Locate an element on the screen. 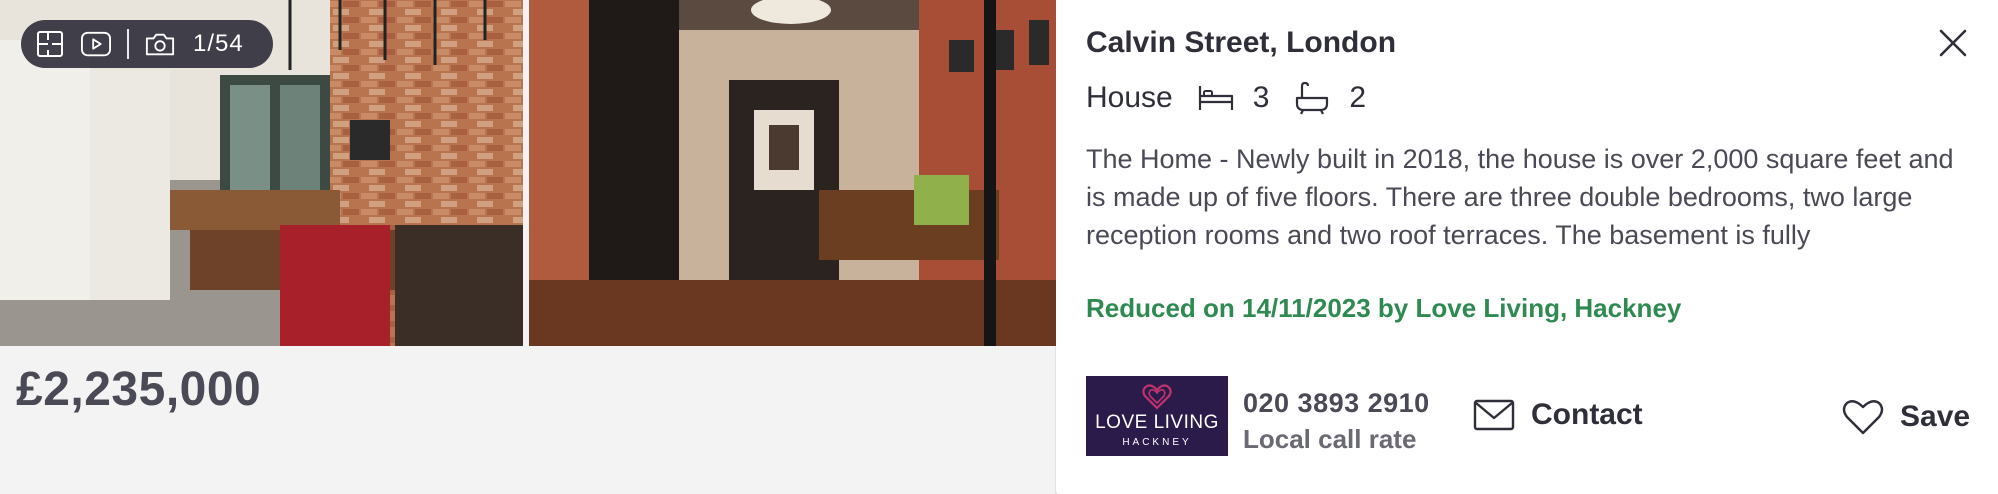  heart-icon is located at coordinates (1863, 417).